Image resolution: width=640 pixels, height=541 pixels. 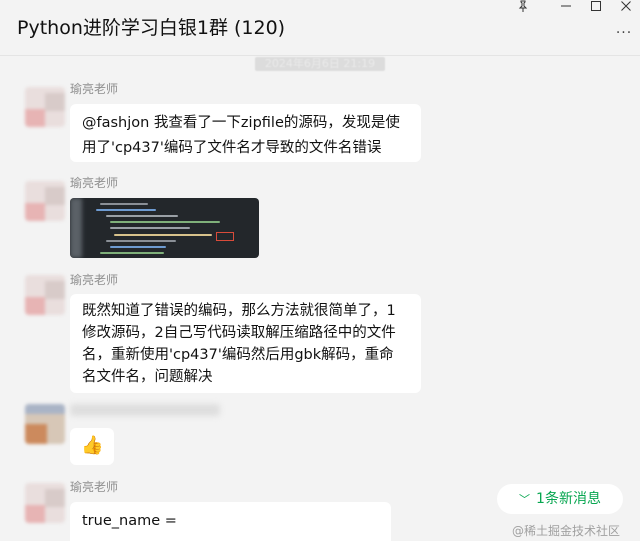 I want to click on message-line: true_name =, so click(x=129, y=521).